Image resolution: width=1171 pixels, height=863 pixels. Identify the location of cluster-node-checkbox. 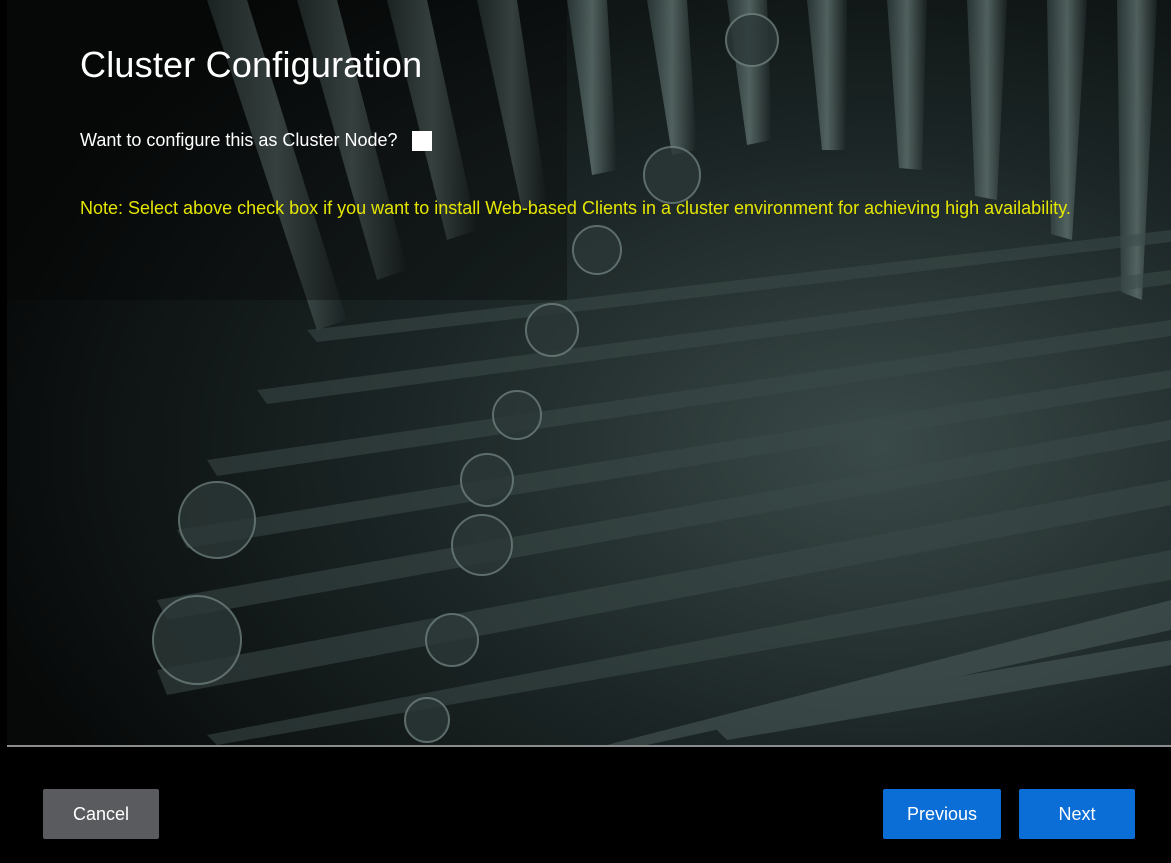
(421, 140).